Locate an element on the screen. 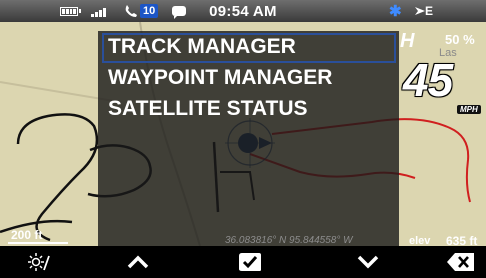 The image size is (486, 278). message-indicator is located at coordinates (179, 11).